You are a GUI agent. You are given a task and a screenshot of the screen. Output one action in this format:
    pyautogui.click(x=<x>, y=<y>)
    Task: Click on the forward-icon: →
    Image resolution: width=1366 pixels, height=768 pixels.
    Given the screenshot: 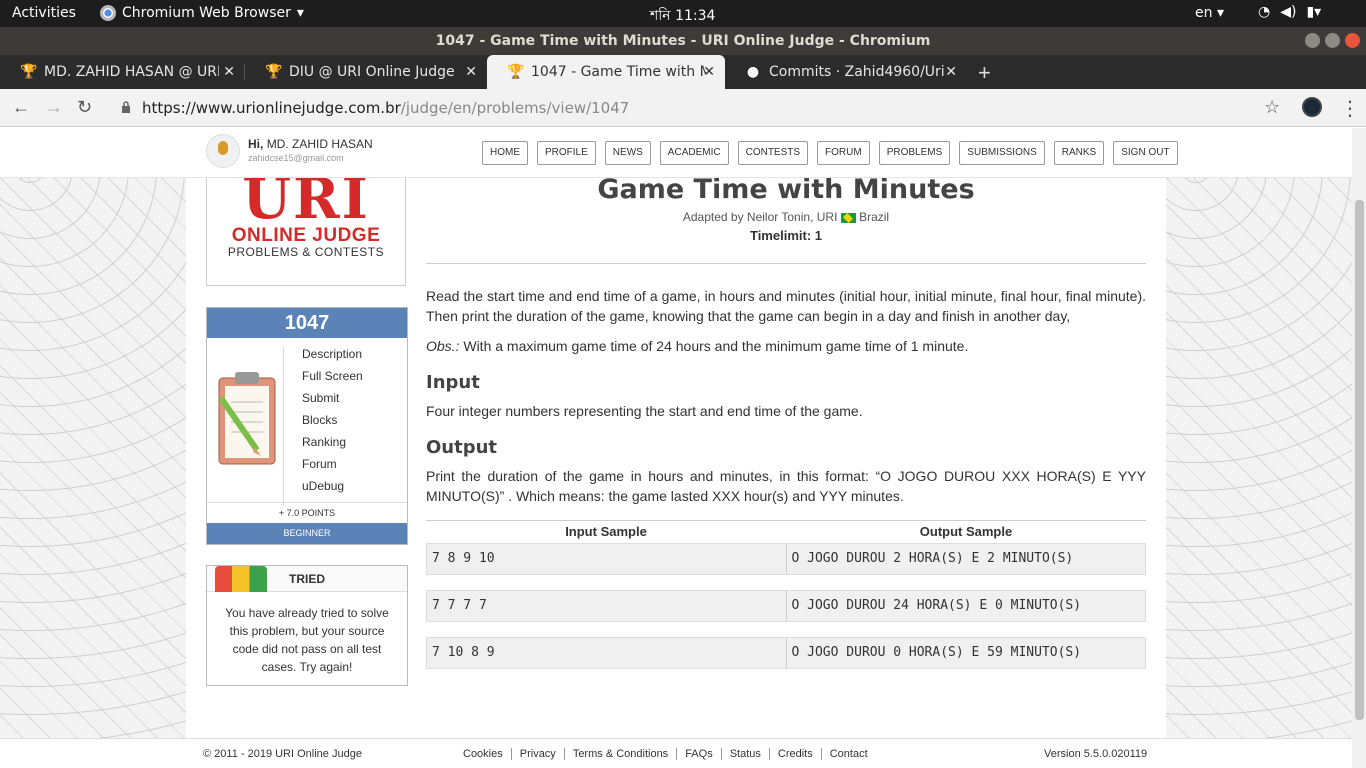 What is the action you would take?
    pyautogui.click(x=54, y=107)
    